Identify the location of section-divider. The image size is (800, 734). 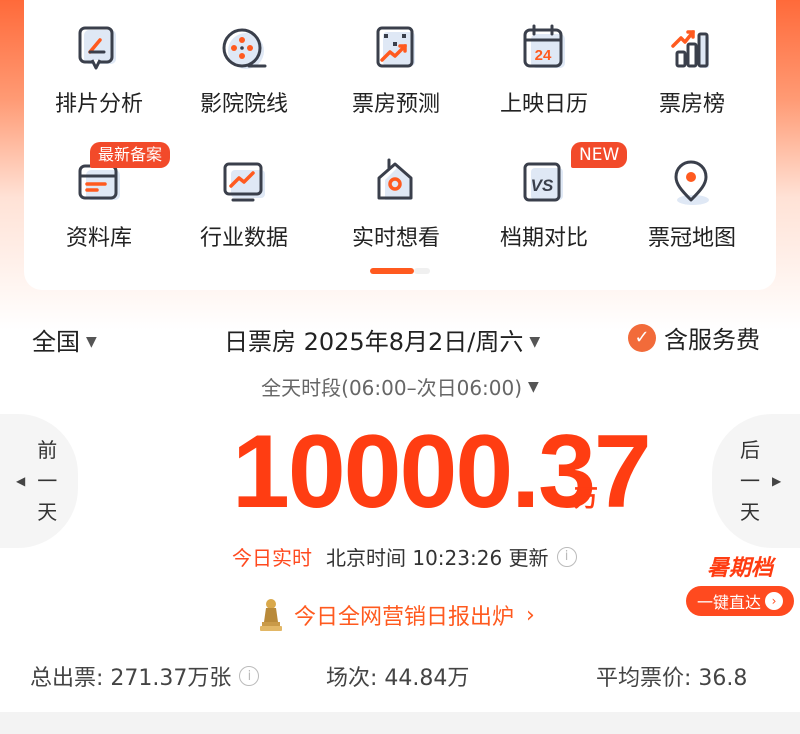
(400, 723).